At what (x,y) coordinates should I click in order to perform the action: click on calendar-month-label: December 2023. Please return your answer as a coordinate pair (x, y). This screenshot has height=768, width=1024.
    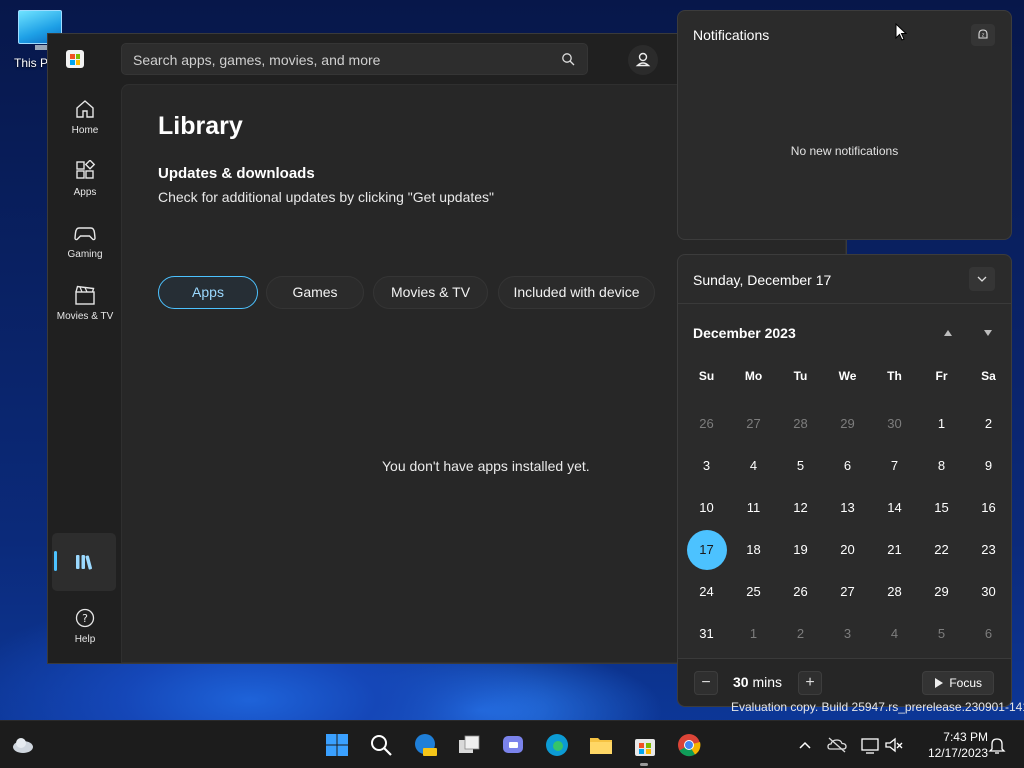
    Looking at the image, I should click on (744, 333).